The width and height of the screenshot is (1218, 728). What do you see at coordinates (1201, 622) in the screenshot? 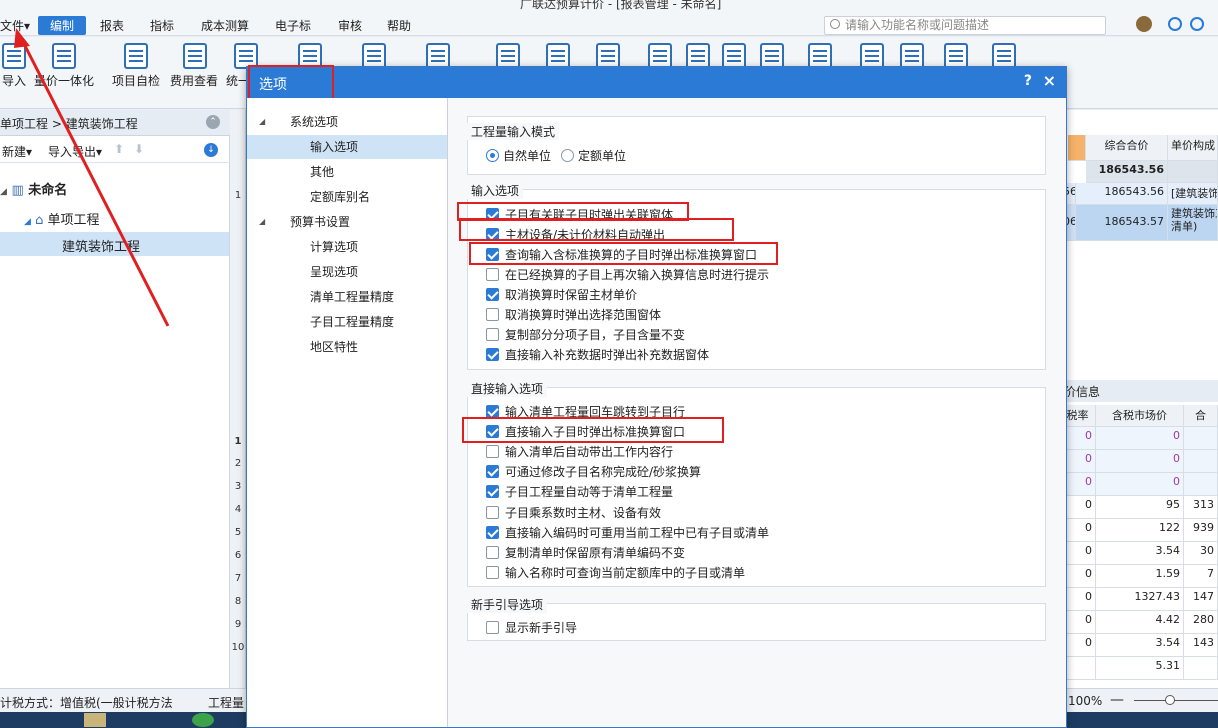
I see `price-cell: 280` at bounding box center [1201, 622].